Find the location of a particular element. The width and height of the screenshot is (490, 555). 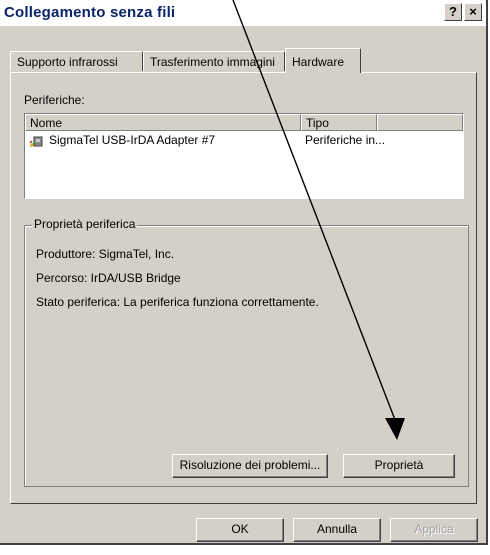

tab-hardware: Hardware is located at coordinates (323, 60).